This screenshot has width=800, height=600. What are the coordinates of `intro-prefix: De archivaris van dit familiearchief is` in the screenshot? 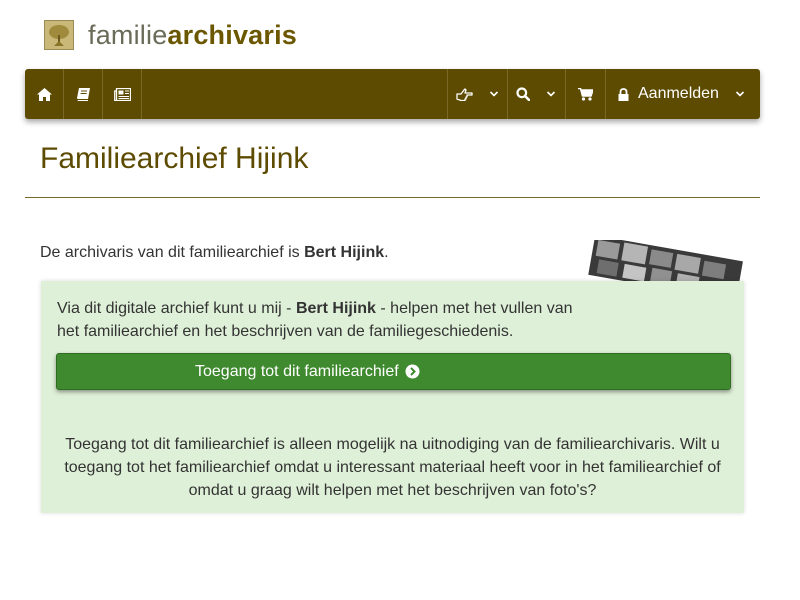 It's located at (172, 252).